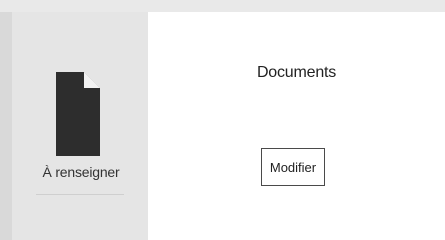  What do you see at coordinates (80, 194) in the screenshot?
I see `status-divider` at bounding box center [80, 194].